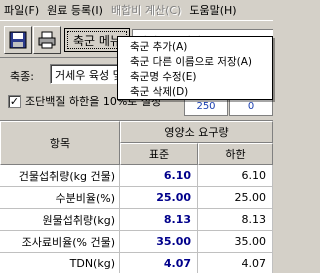 The width and height of the screenshot is (320, 273). I want to click on value-box-2: 0, so click(251, 107).